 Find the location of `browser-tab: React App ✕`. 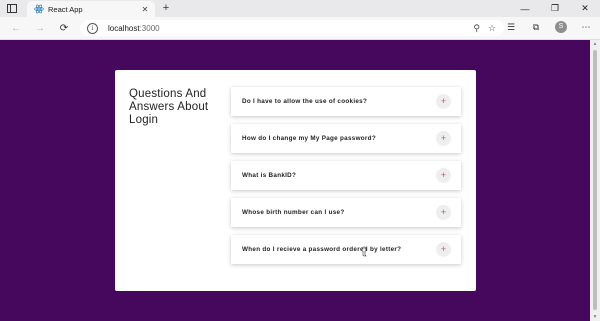

browser-tab: React App ✕ is located at coordinates (91, 9).